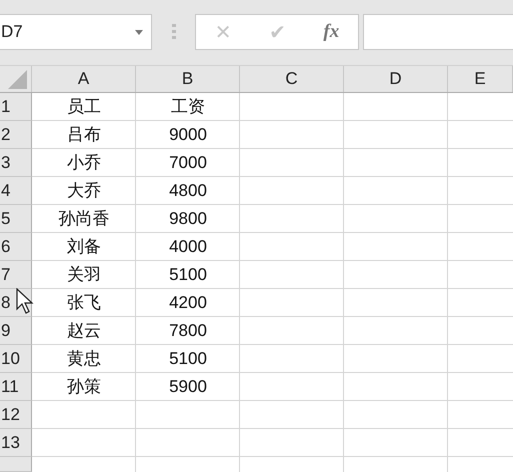  What do you see at coordinates (188, 386) in the screenshot?
I see `table-cell: 5900` at bounding box center [188, 386].